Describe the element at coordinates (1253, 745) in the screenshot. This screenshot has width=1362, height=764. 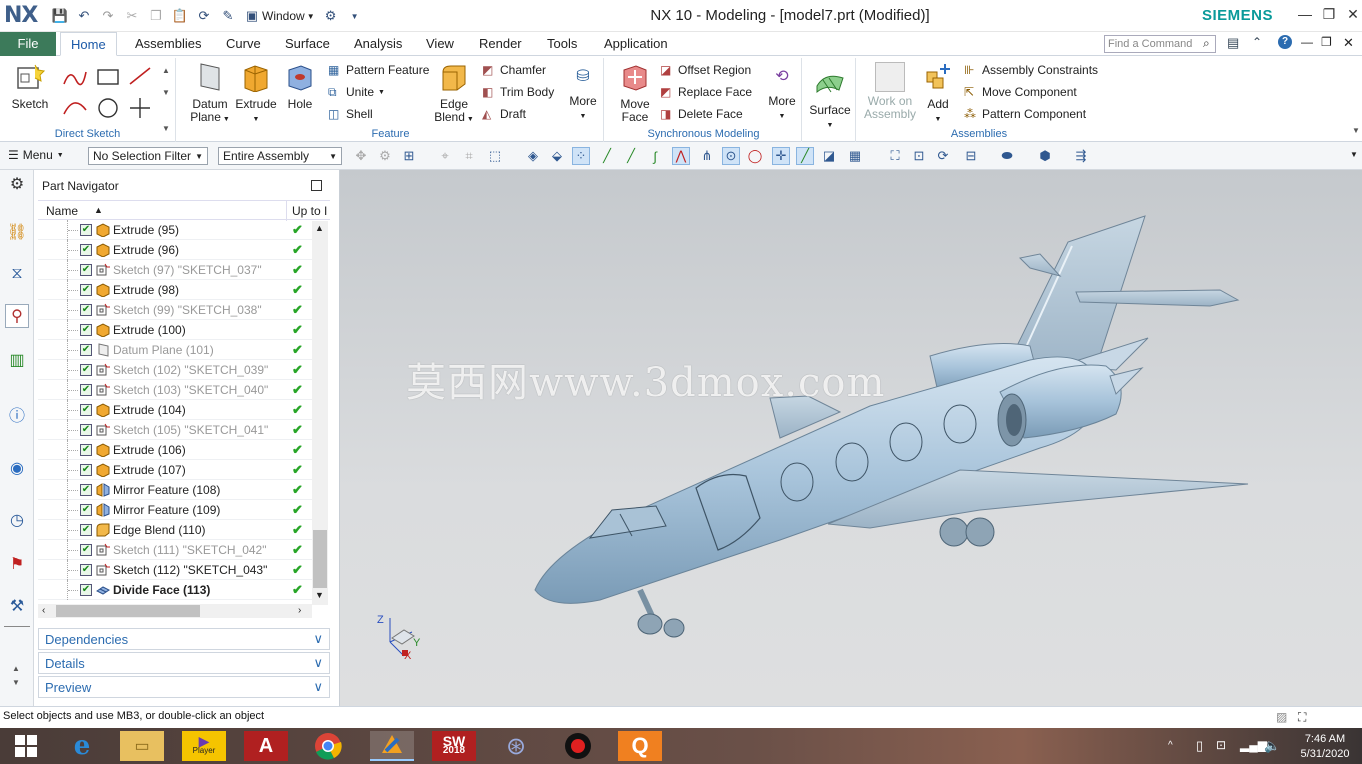
I see `wifi-icon: ▂▄▆` at that location.